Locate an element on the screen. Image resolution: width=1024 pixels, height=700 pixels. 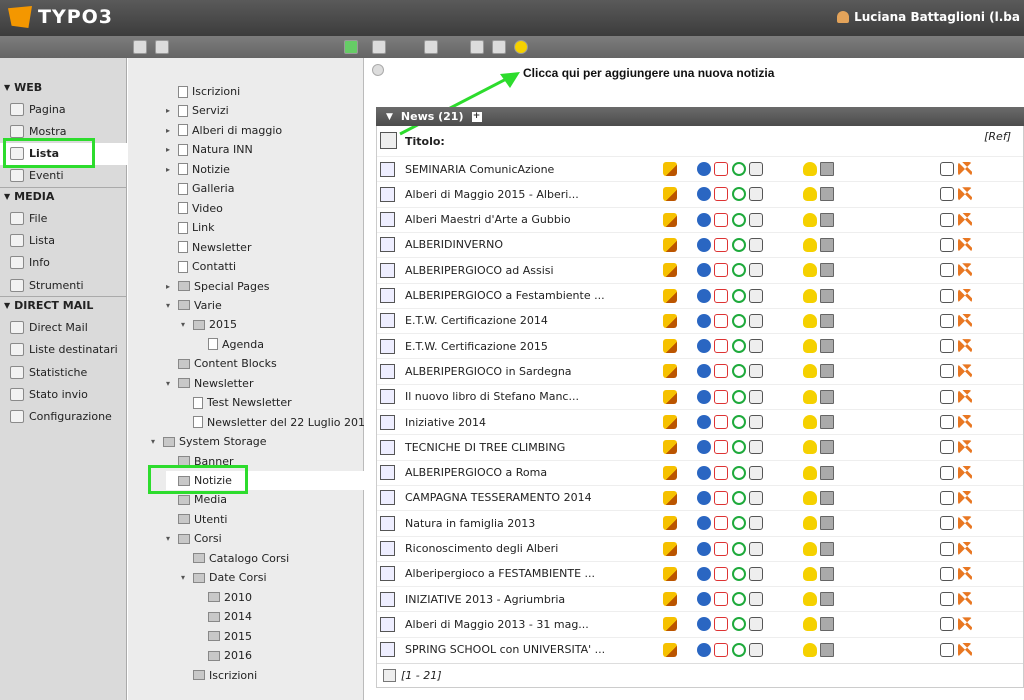
tree-node: Content Blocks is located at coordinates (221, 363).